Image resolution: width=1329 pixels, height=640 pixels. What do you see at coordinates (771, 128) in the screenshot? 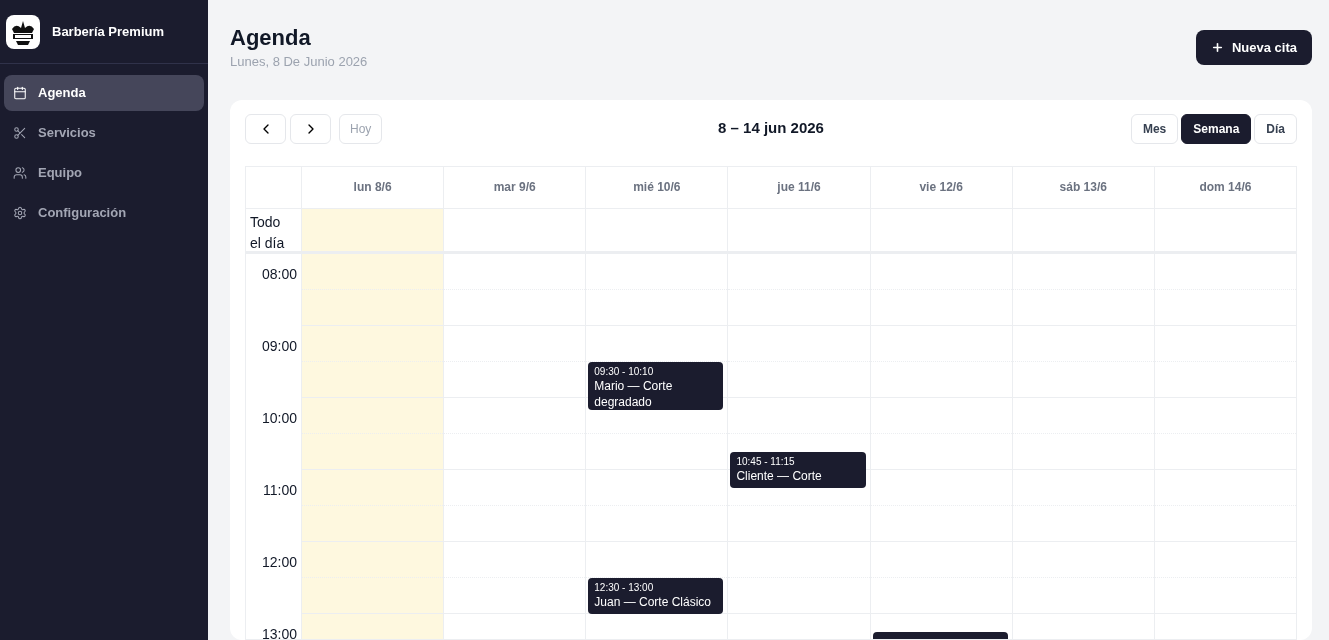
I see `date-range: 8 – 14 jun 2026` at bounding box center [771, 128].